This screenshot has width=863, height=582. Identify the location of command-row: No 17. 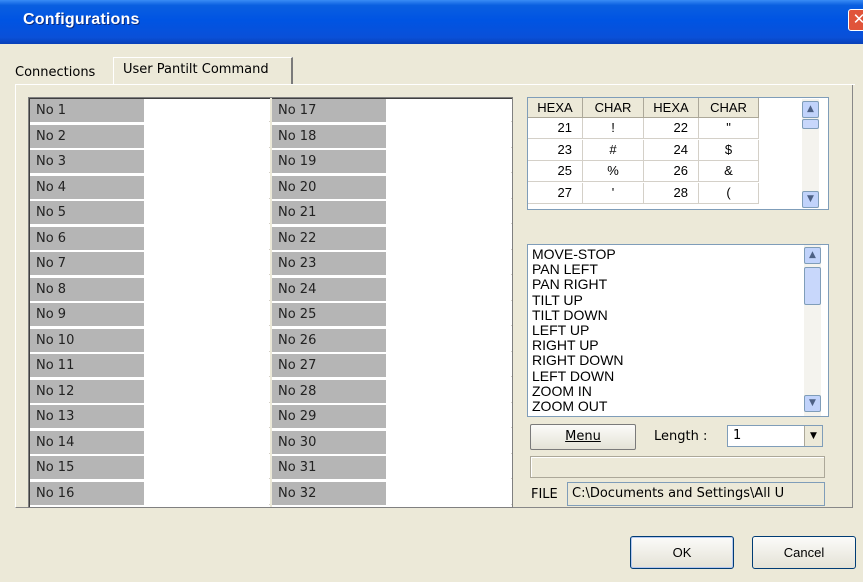
(392, 110).